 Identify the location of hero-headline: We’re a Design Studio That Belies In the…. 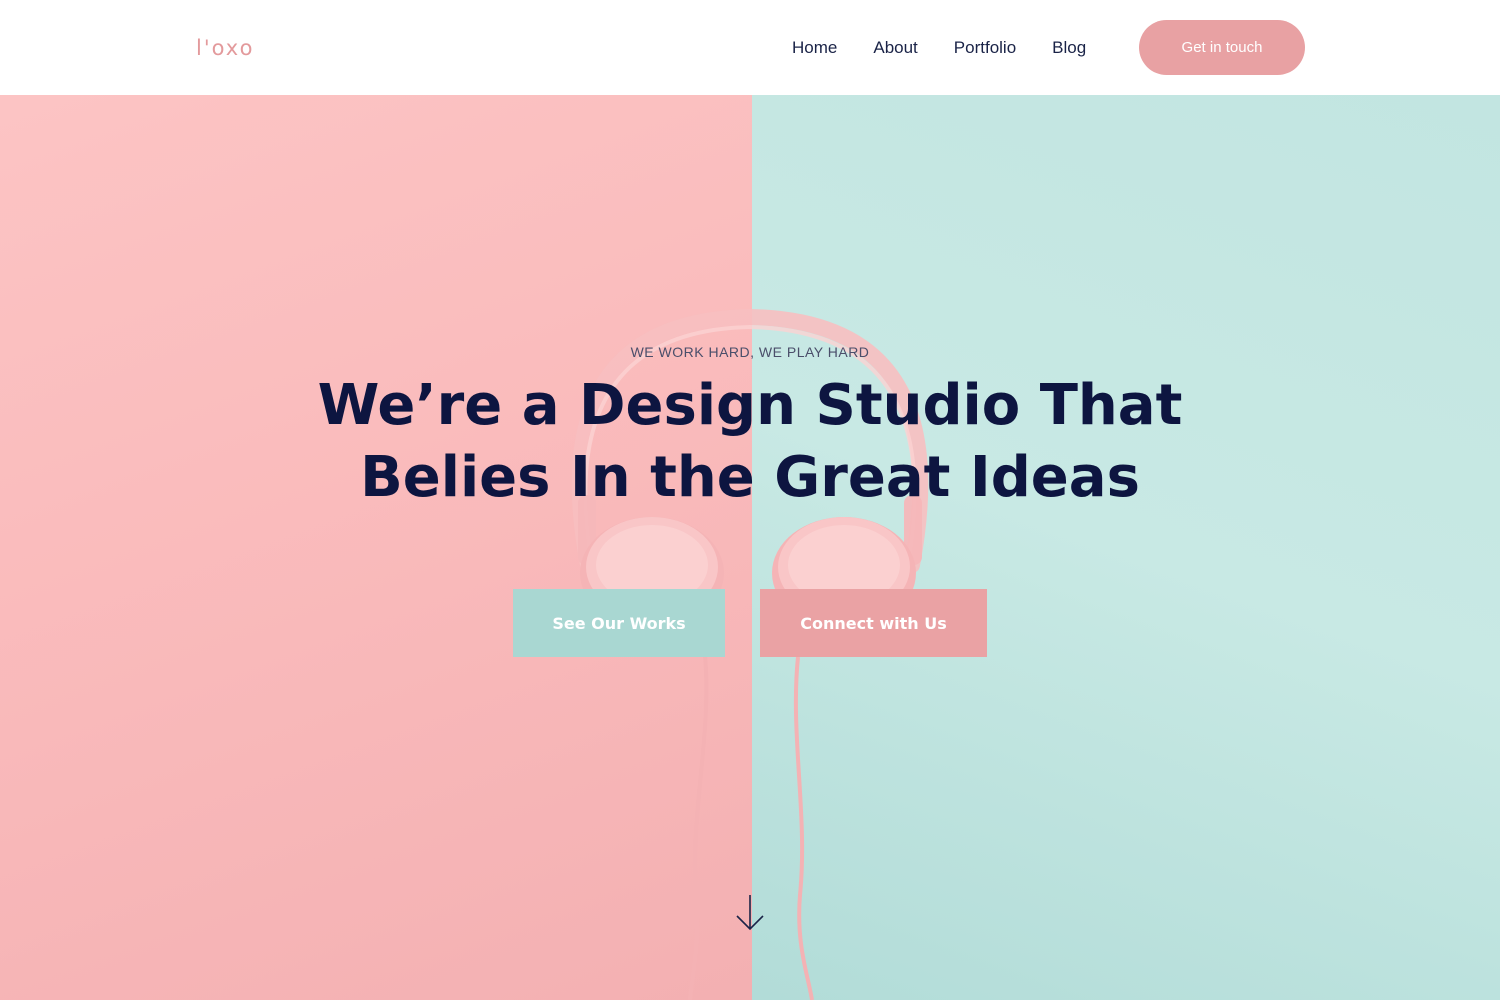
(750, 442).